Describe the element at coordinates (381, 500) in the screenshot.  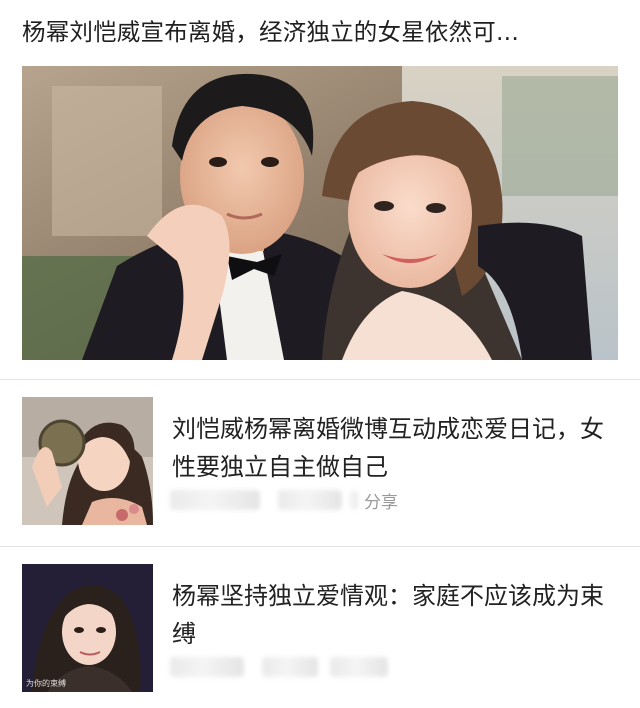
I see `share-button: 分享` at that location.